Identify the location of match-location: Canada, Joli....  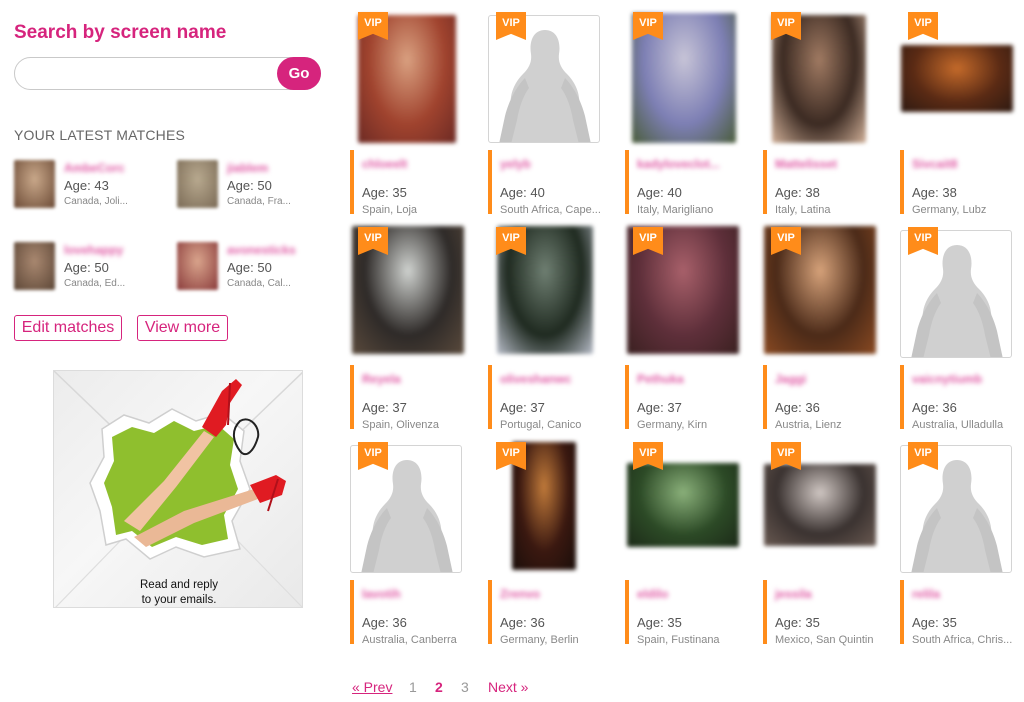
(96, 201).